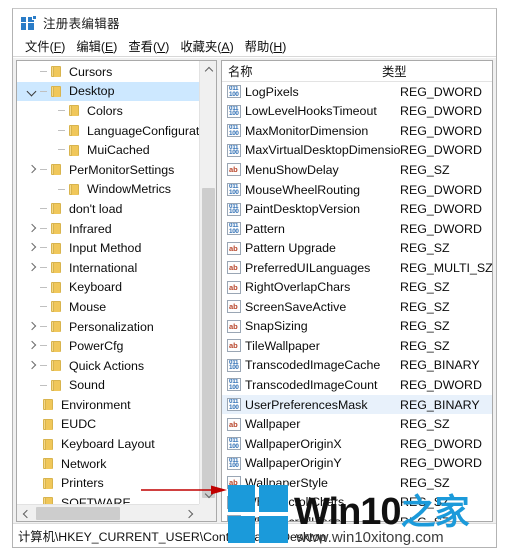  Describe the element at coordinates (208, 69) in the screenshot. I see `tree-scroll-up-button` at that location.